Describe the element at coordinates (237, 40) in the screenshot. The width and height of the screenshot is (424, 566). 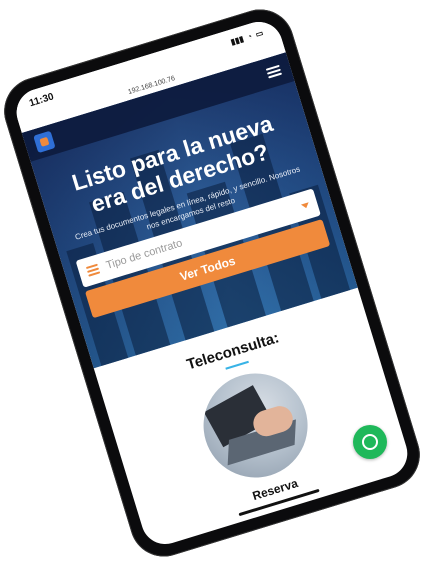
I see `signal-icon: ▮▮▮` at that location.